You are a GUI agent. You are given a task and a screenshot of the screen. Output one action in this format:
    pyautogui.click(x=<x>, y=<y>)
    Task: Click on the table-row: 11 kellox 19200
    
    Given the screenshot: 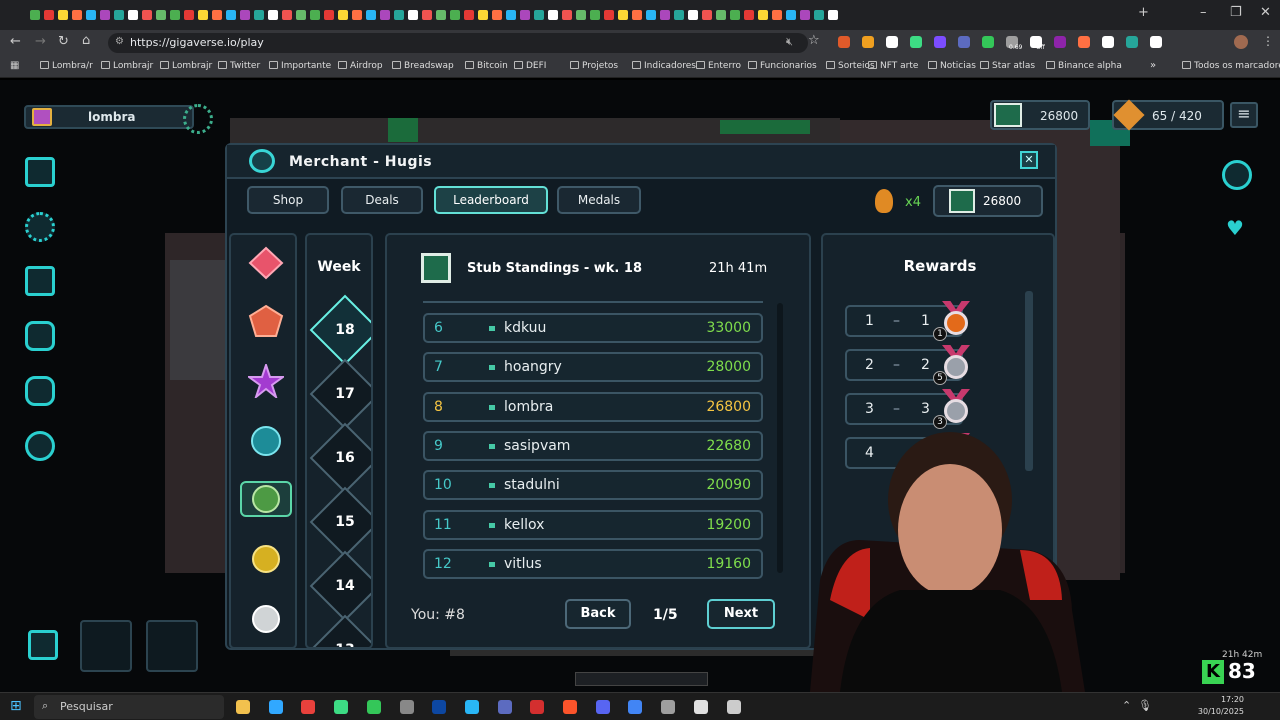 What is the action you would take?
    pyautogui.click(x=593, y=524)
    